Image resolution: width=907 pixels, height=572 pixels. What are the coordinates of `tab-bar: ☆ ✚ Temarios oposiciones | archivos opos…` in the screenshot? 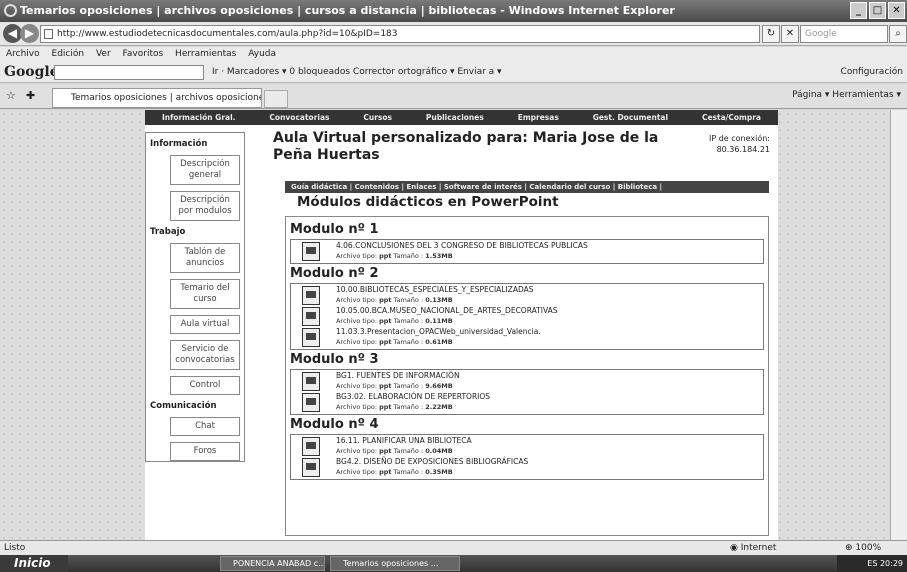 It's located at (453, 96).